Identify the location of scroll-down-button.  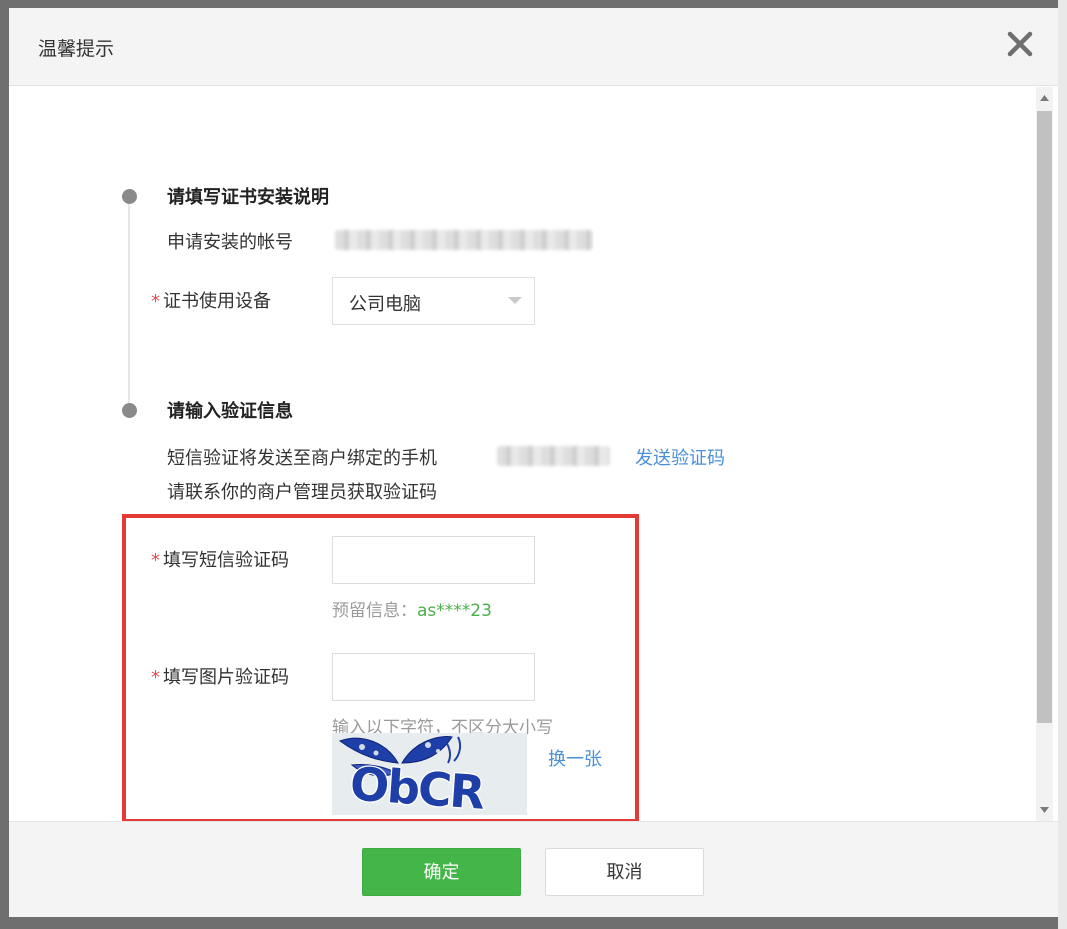
(1044, 810).